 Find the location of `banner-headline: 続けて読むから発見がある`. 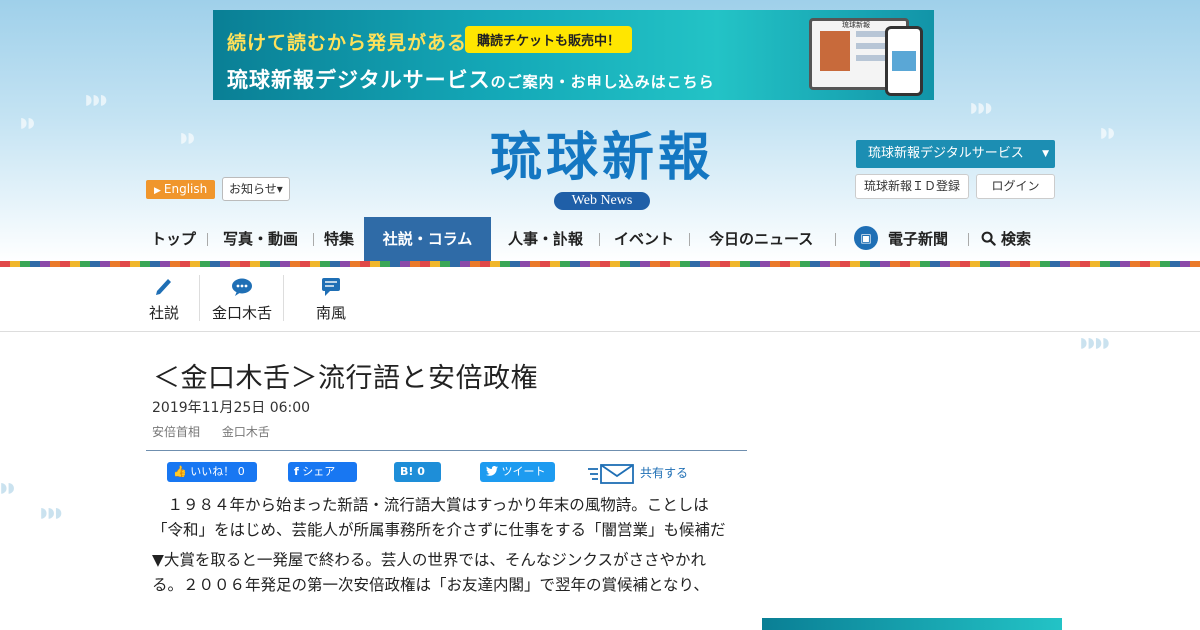

banner-headline: 続けて読むから発見がある is located at coordinates (347, 43).